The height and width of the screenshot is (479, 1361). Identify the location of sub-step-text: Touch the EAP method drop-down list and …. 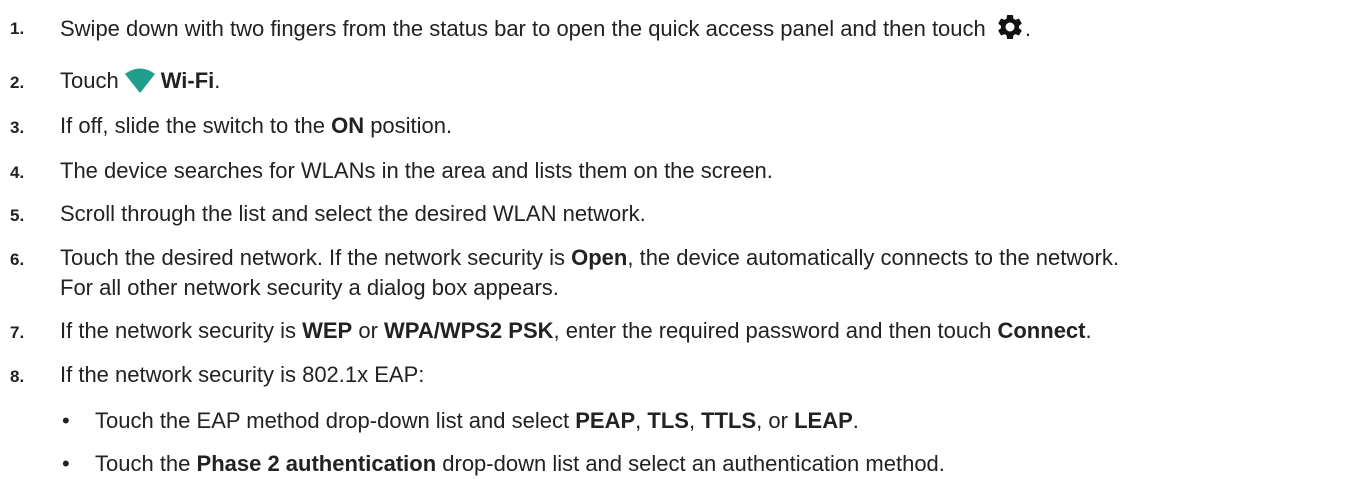
(477, 420).